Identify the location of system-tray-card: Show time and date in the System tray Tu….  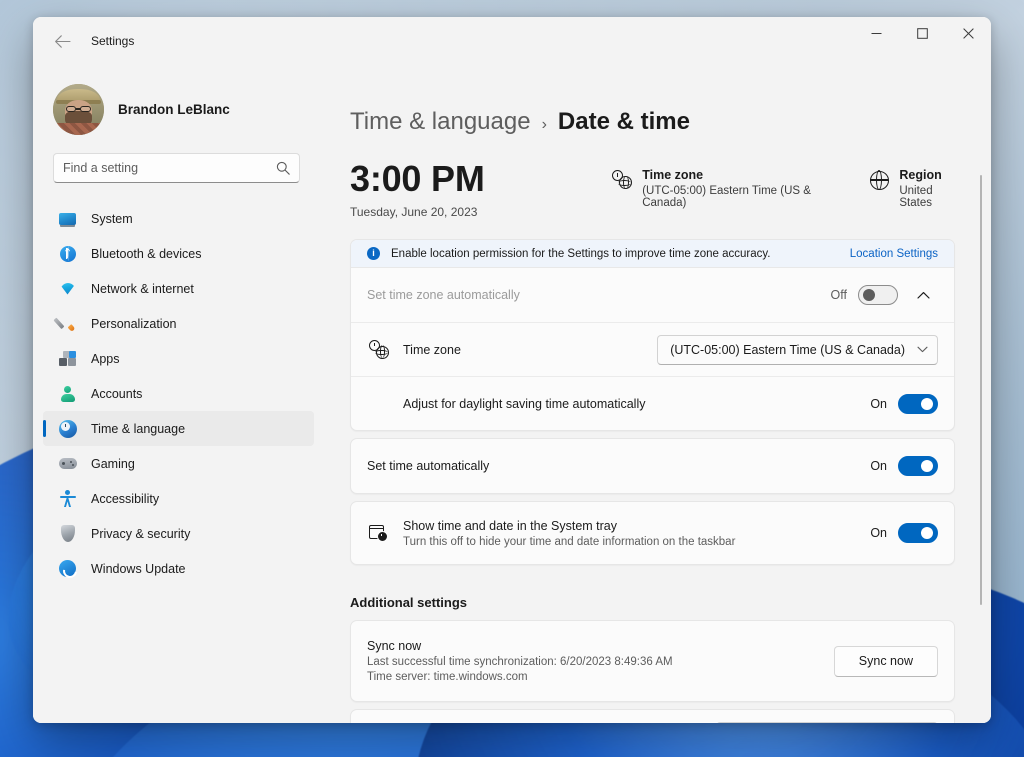
(652, 533).